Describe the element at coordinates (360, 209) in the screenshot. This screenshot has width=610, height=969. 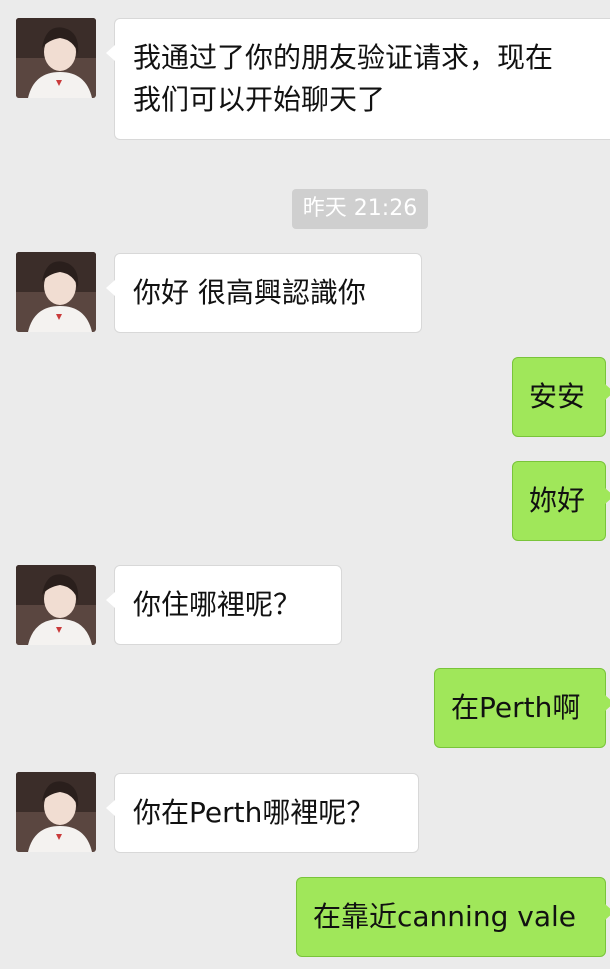
I see `timestamp-badge: 昨天 21:26` at that location.